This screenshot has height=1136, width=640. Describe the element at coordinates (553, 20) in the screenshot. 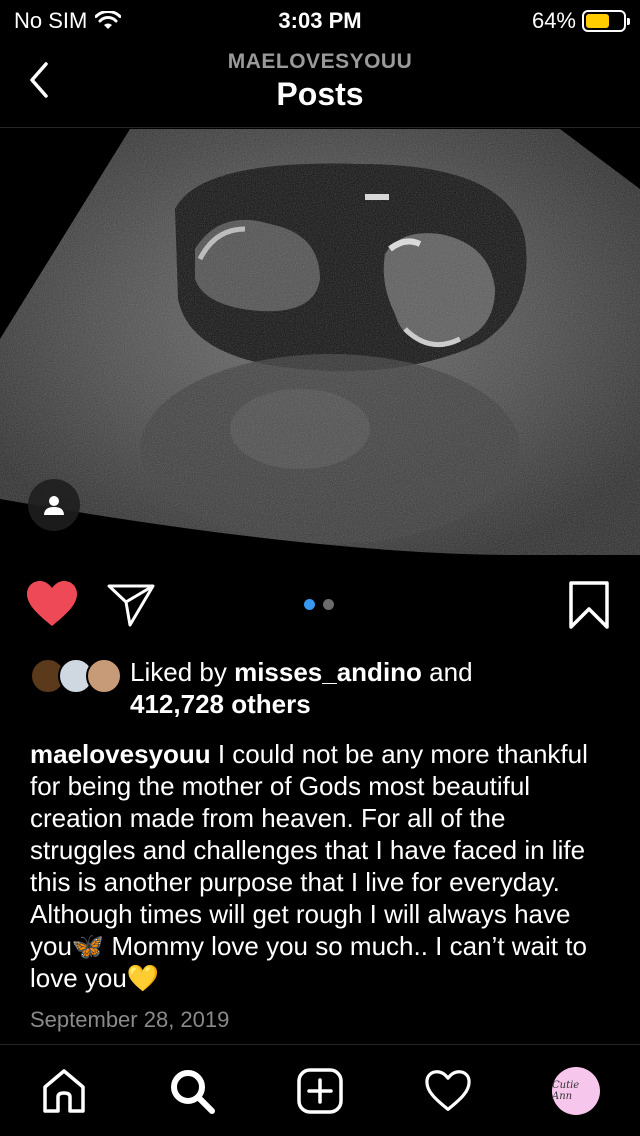

I see `battery-percent: 64%` at that location.